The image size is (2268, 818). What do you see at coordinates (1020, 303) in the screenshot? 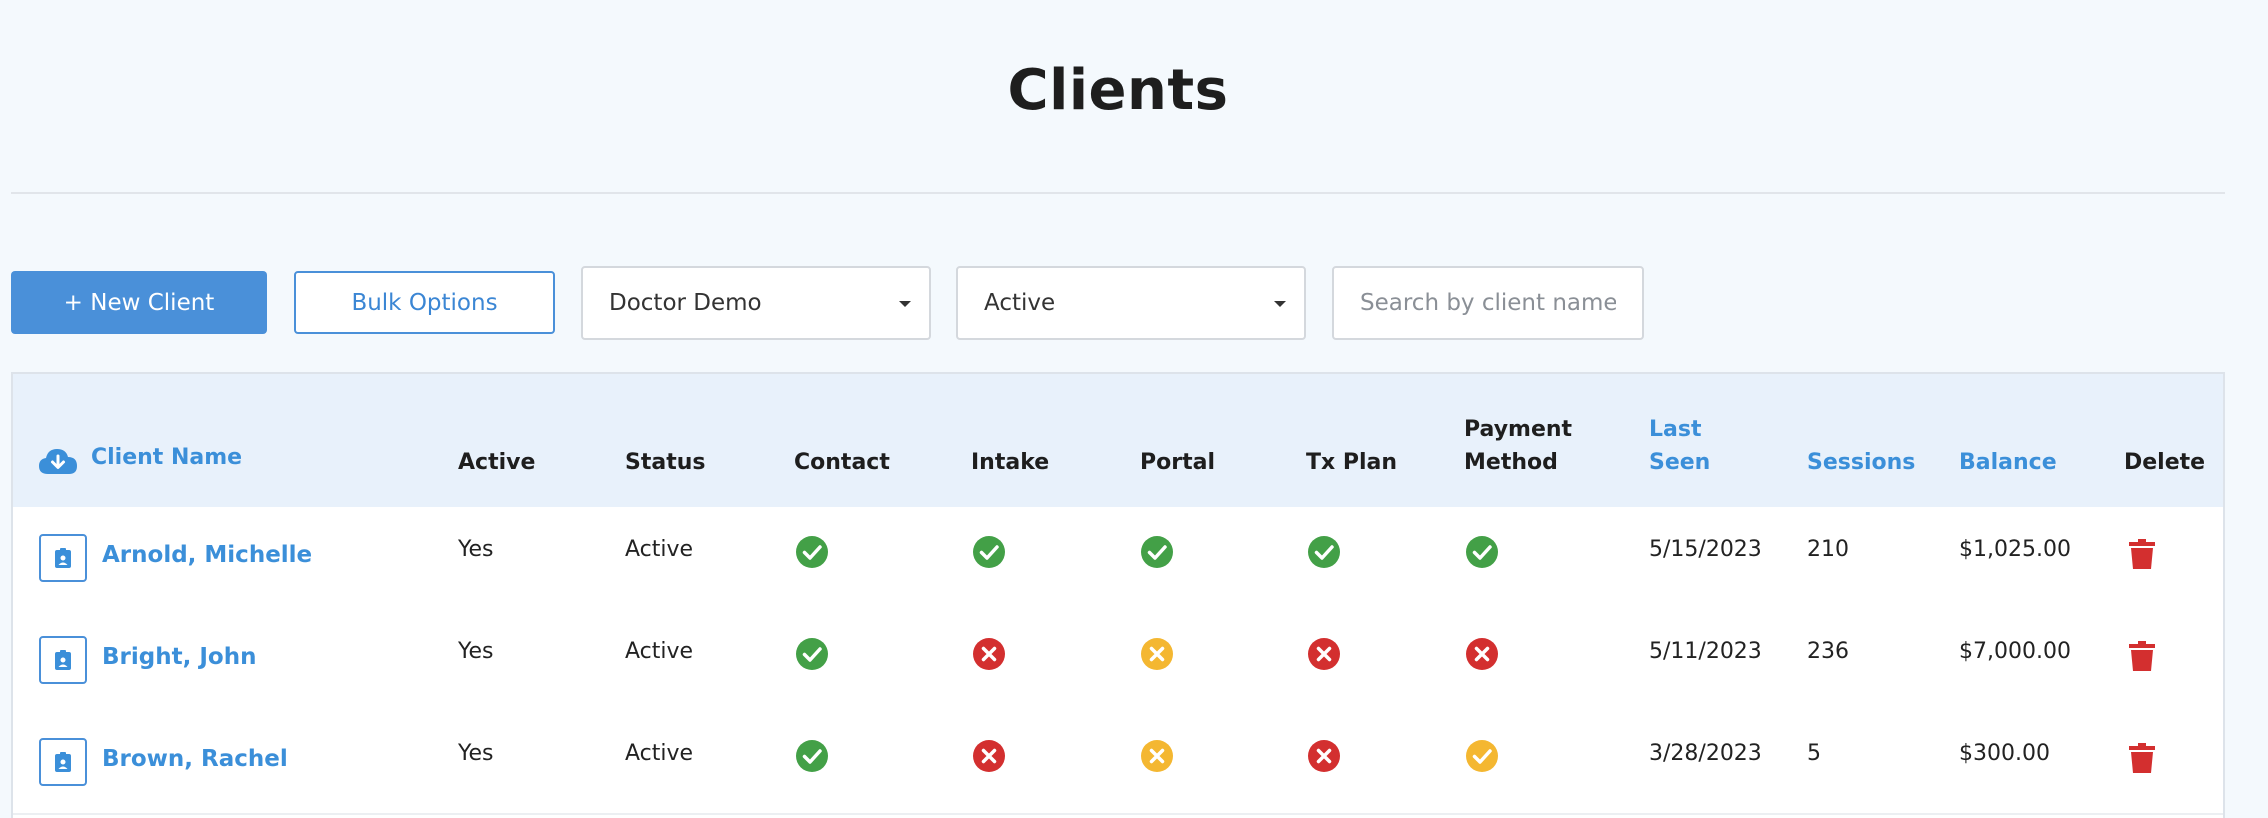
I see `status-select-value: Active` at bounding box center [1020, 303].